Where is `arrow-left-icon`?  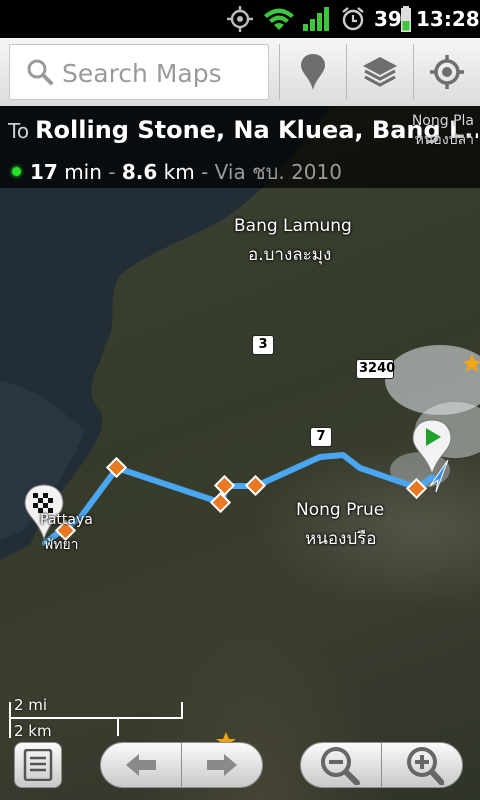 arrow-left-icon is located at coordinates (141, 765).